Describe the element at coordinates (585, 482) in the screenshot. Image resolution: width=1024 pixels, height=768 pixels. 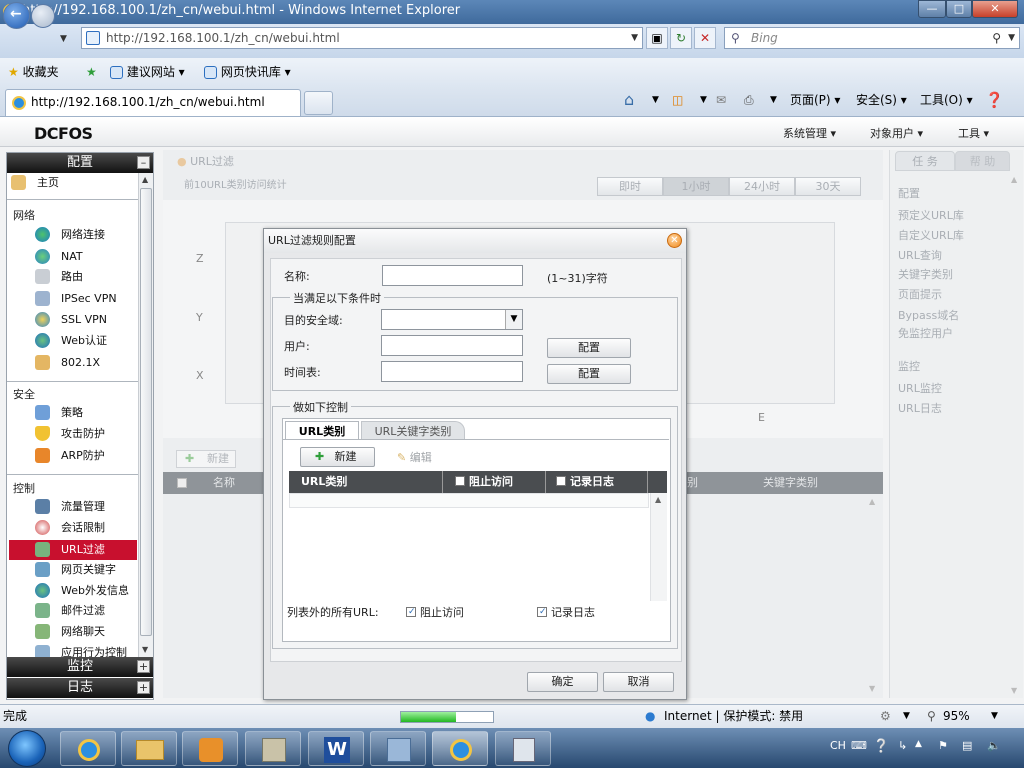
I see `column-log: 记录日志` at that location.